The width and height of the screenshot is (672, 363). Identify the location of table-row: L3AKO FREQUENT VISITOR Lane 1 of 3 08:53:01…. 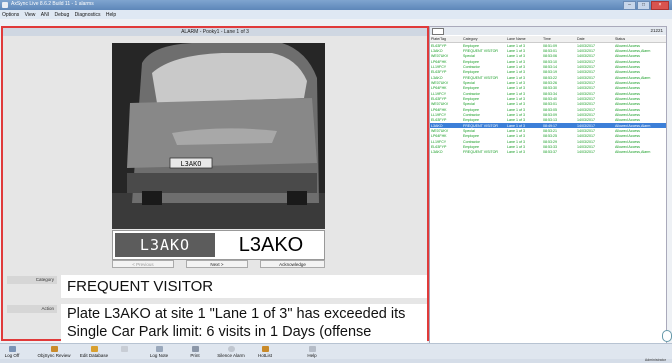
(548, 50).